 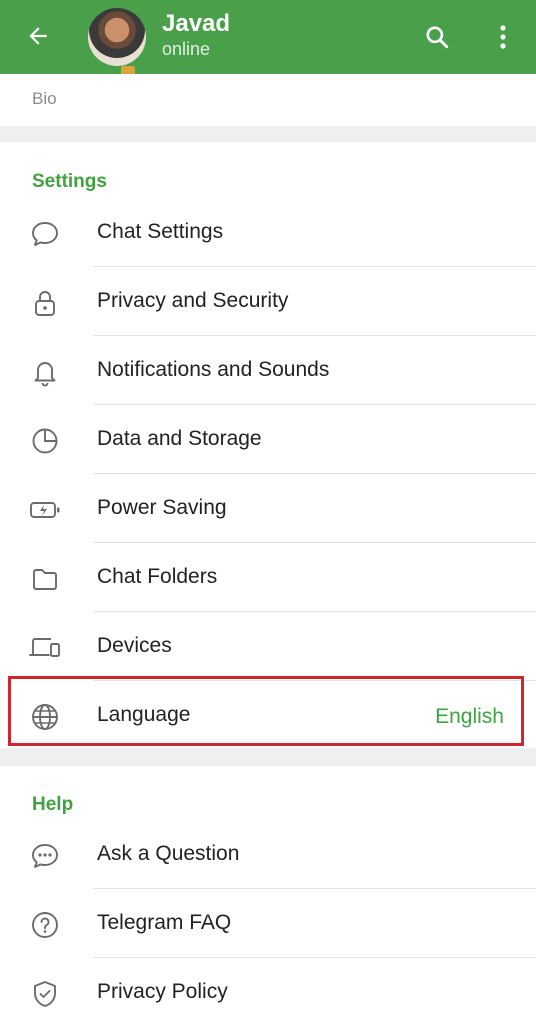 What do you see at coordinates (38, 36) in the screenshot?
I see `back-arrow-icon` at bounding box center [38, 36].